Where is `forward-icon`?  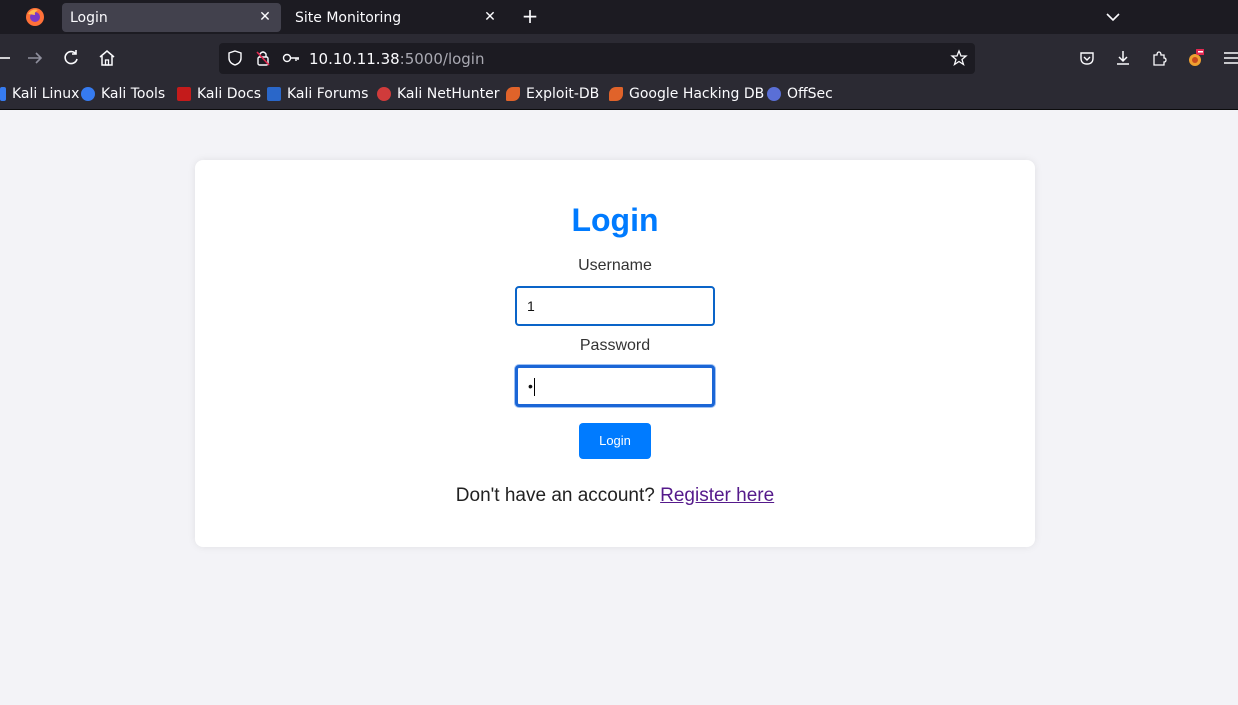
forward-icon is located at coordinates (35, 58).